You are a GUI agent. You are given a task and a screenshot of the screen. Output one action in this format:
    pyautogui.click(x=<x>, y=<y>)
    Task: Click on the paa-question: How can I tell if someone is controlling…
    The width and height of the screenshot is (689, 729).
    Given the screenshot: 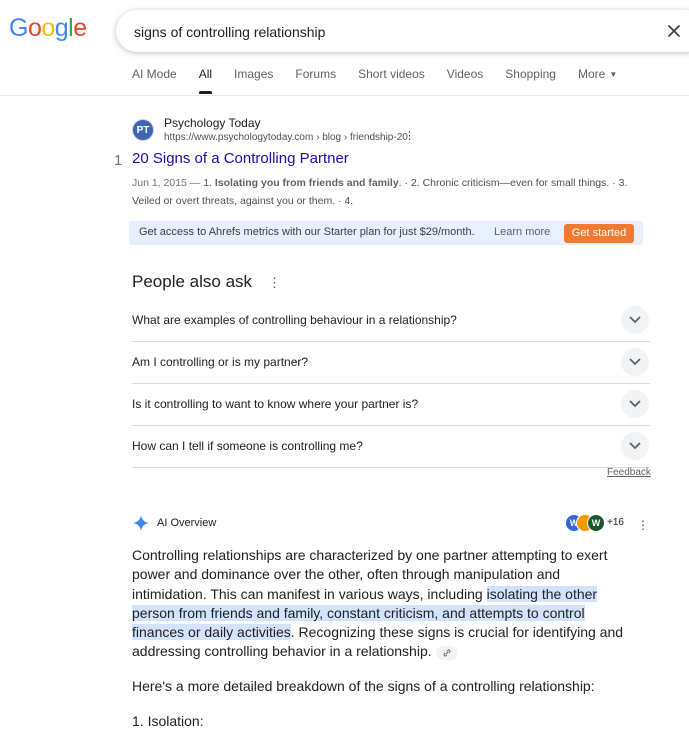 What is the action you would take?
    pyautogui.click(x=391, y=447)
    